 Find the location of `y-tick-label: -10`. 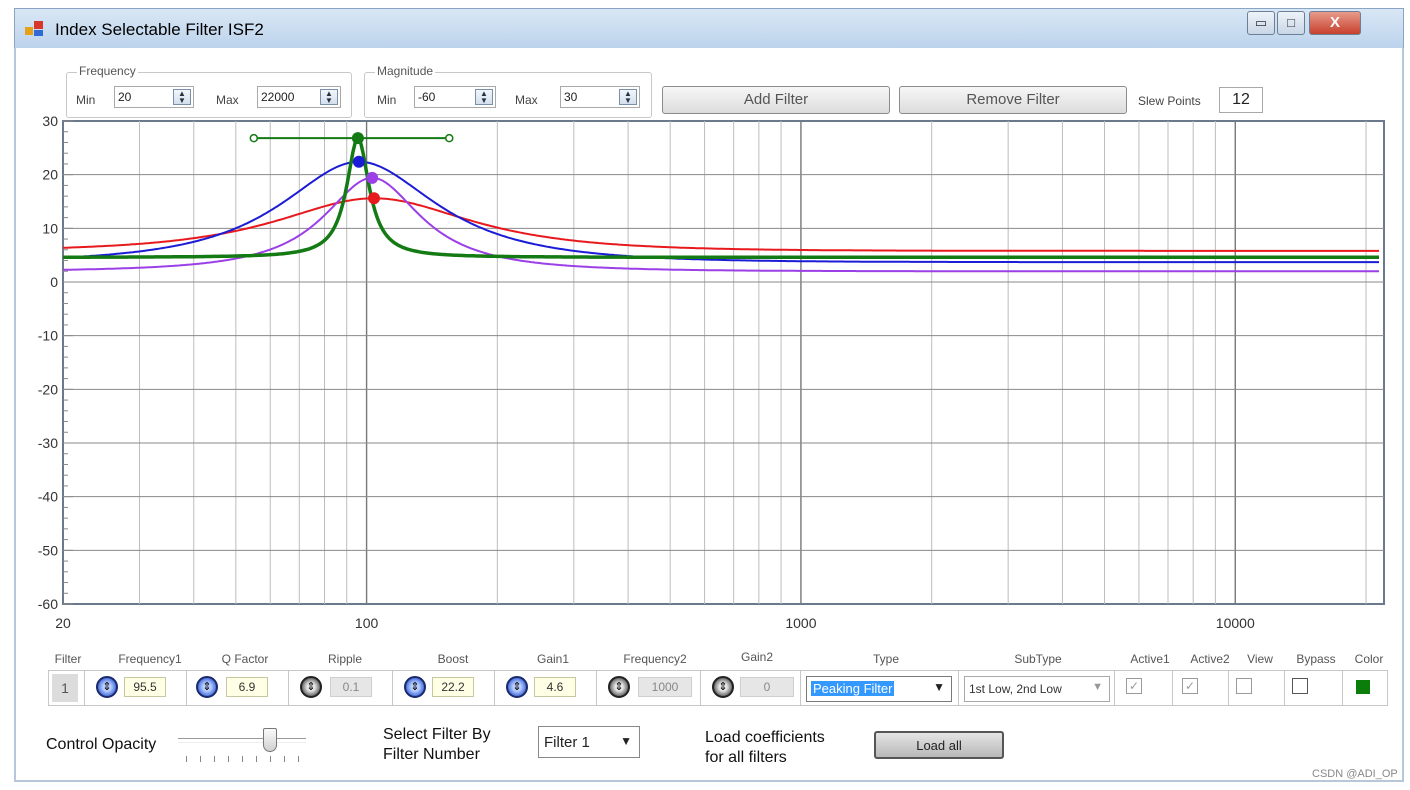

y-tick-label: -10 is located at coordinates (48, 336).